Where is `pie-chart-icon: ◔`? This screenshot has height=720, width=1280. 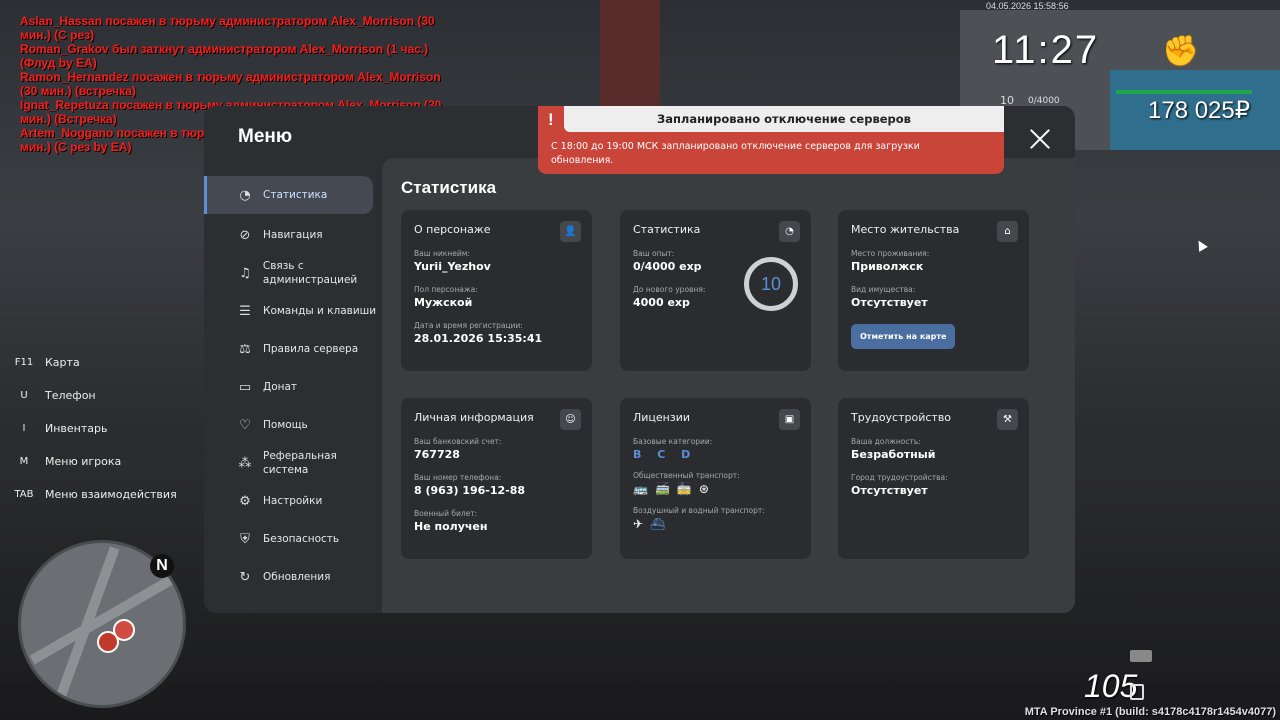
pie-chart-icon: ◔ is located at coordinates (789, 231).